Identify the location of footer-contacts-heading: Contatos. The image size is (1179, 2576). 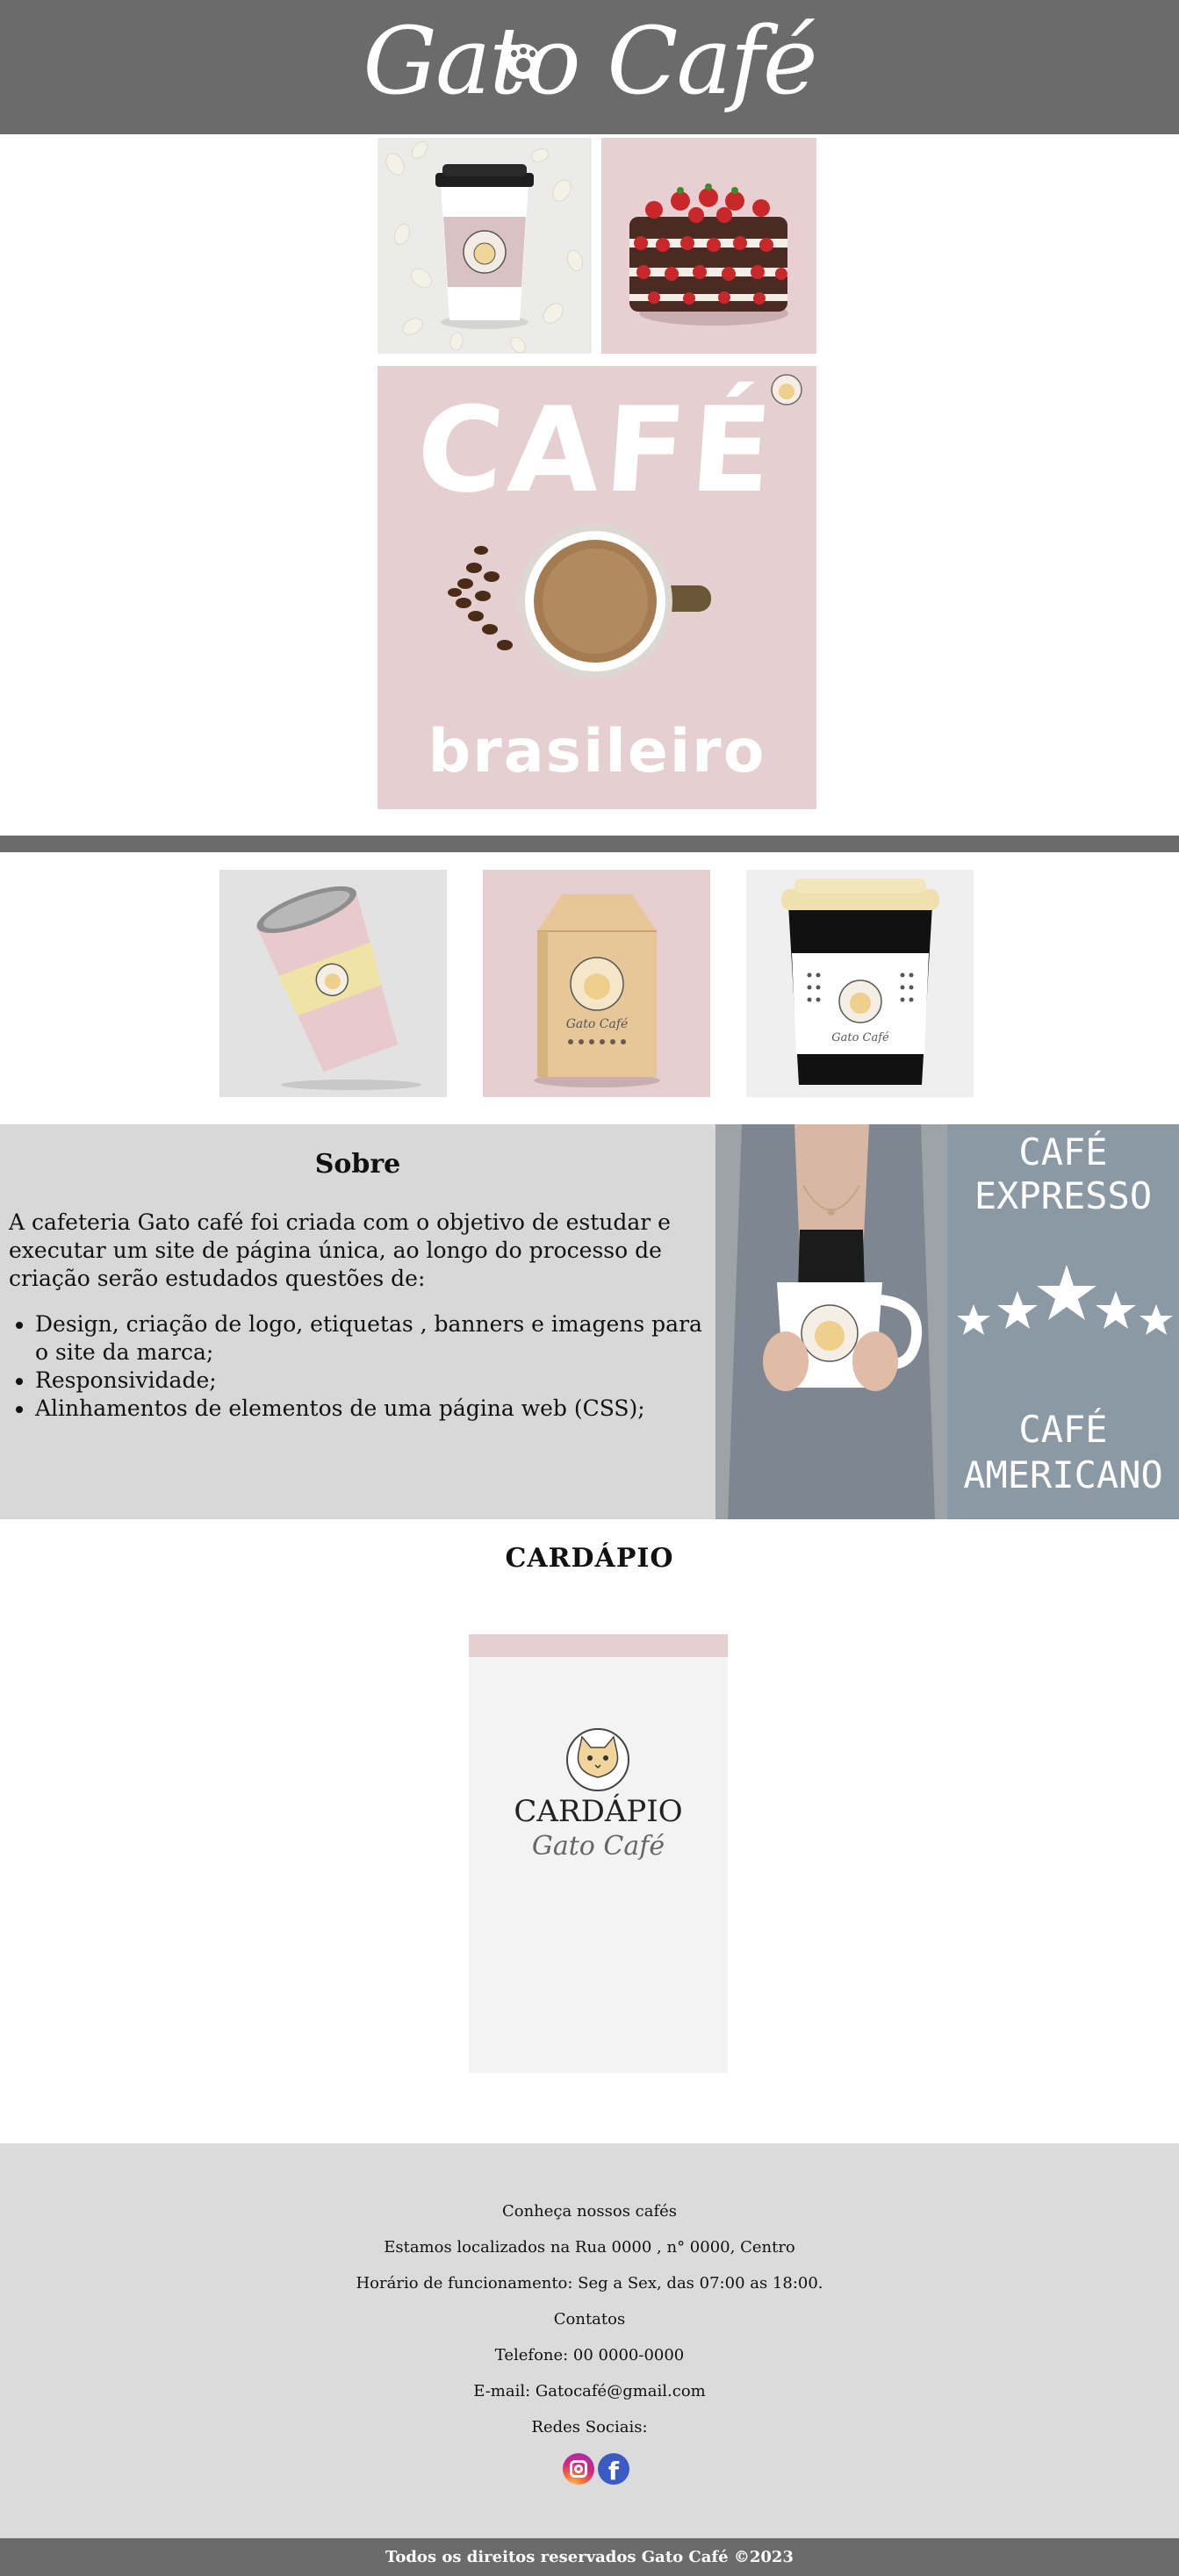
(589, 2319).